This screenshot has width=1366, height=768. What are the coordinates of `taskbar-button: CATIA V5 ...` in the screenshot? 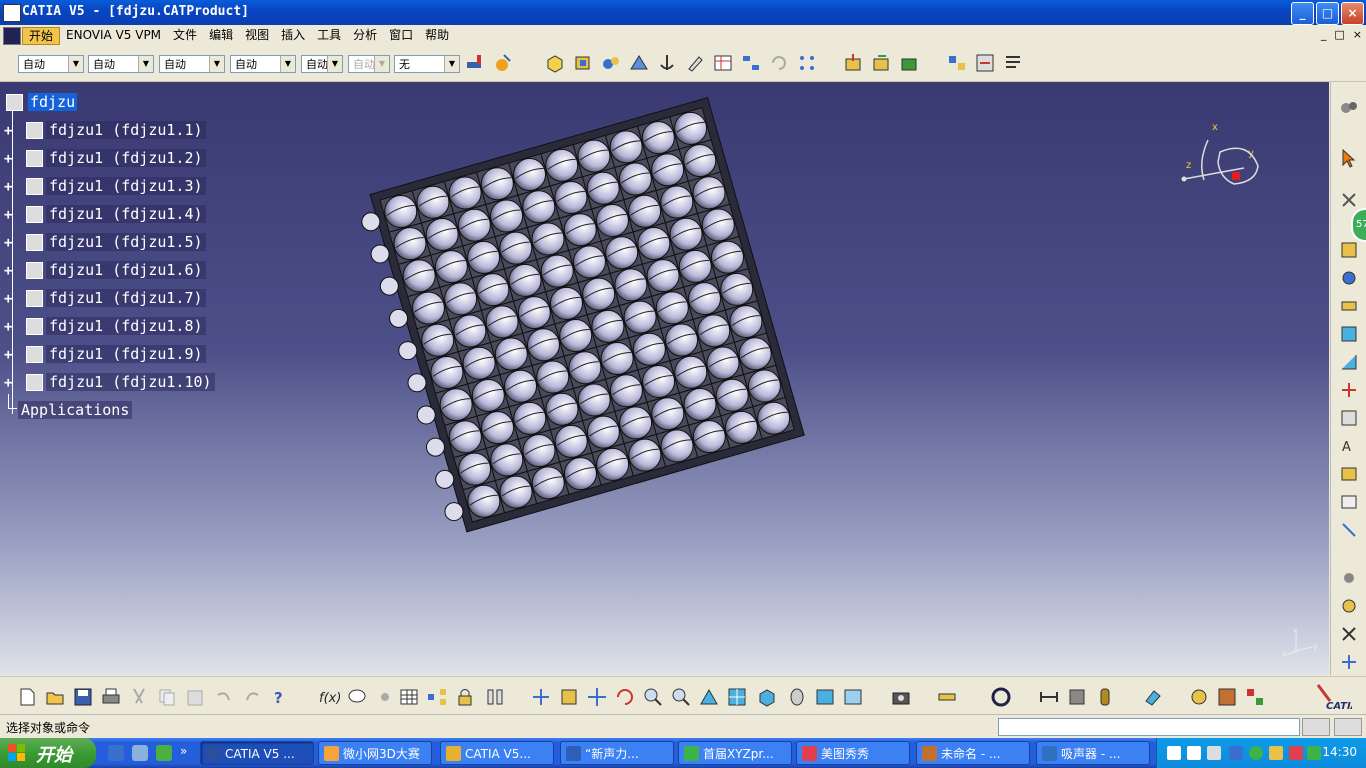 It's located at (257, 753).